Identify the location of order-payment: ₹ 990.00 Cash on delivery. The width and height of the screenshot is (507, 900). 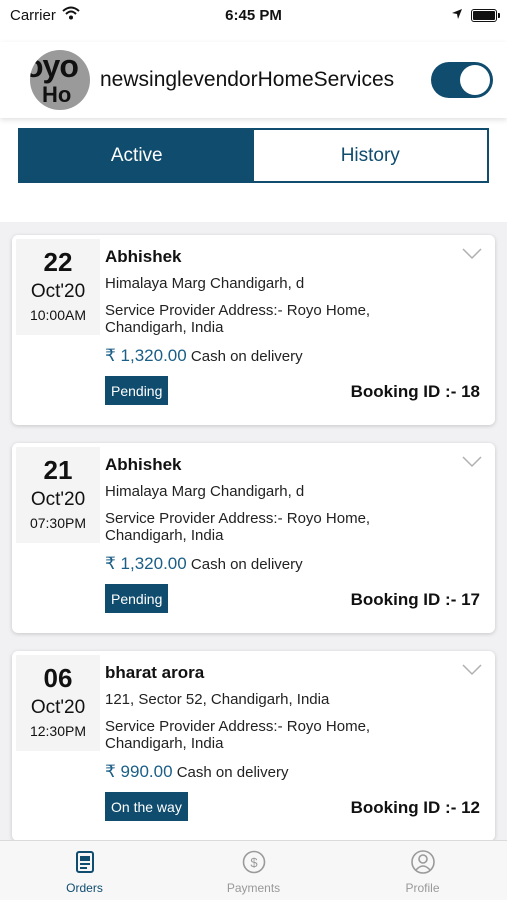
(196, 772).